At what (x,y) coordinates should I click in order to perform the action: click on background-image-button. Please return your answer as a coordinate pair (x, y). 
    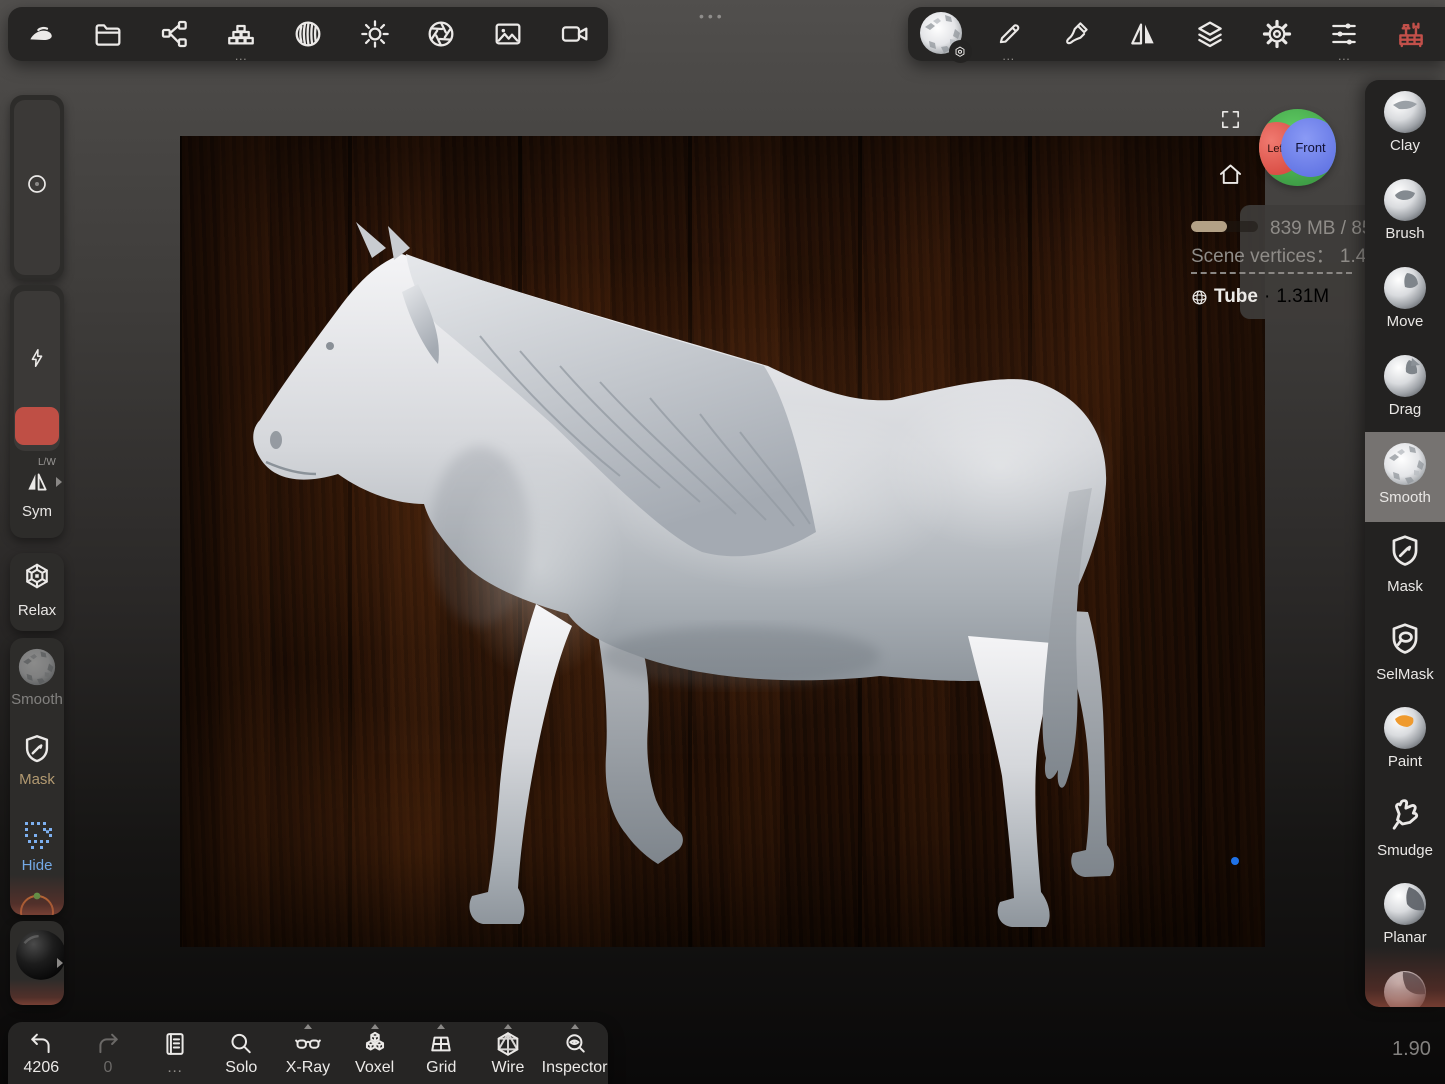
    Looking at the image, I should click on (508, 34).